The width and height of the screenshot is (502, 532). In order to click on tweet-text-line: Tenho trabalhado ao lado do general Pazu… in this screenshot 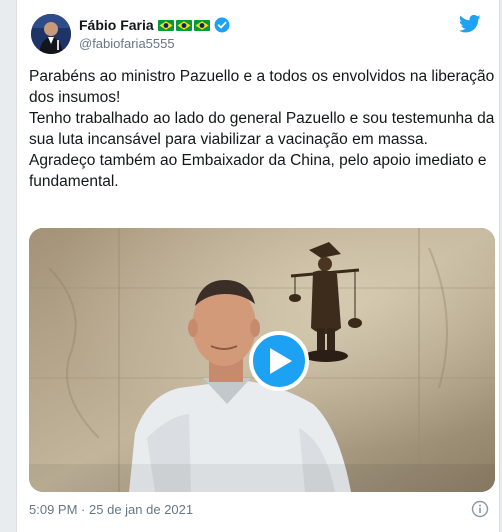, I will do `click(262, 129)`.